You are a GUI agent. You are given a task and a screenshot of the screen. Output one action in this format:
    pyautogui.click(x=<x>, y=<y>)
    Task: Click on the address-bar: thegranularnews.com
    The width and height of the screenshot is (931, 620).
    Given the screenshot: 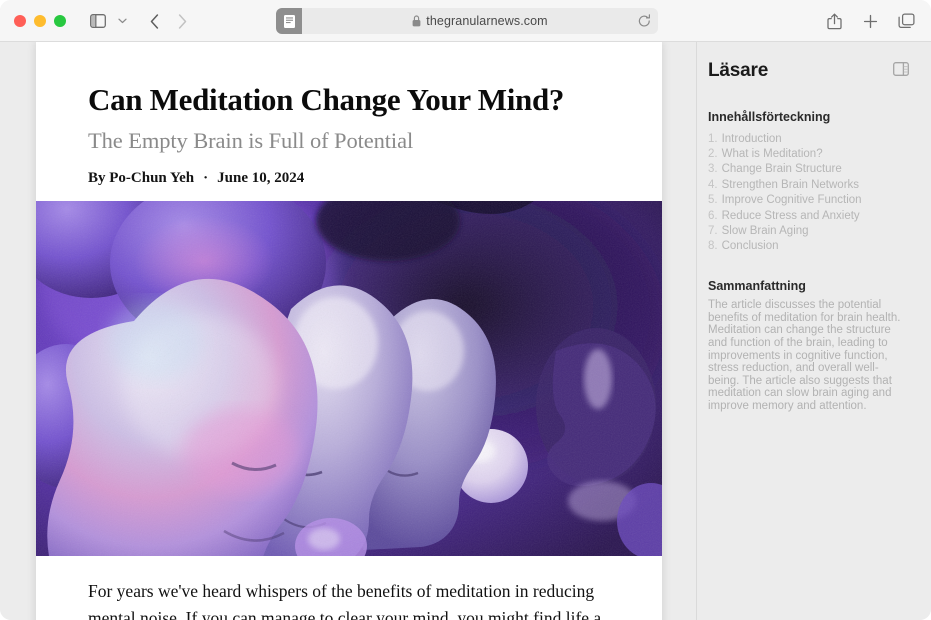 What is the action you would take?
    pyautogui.click(x=467, y=21)
    